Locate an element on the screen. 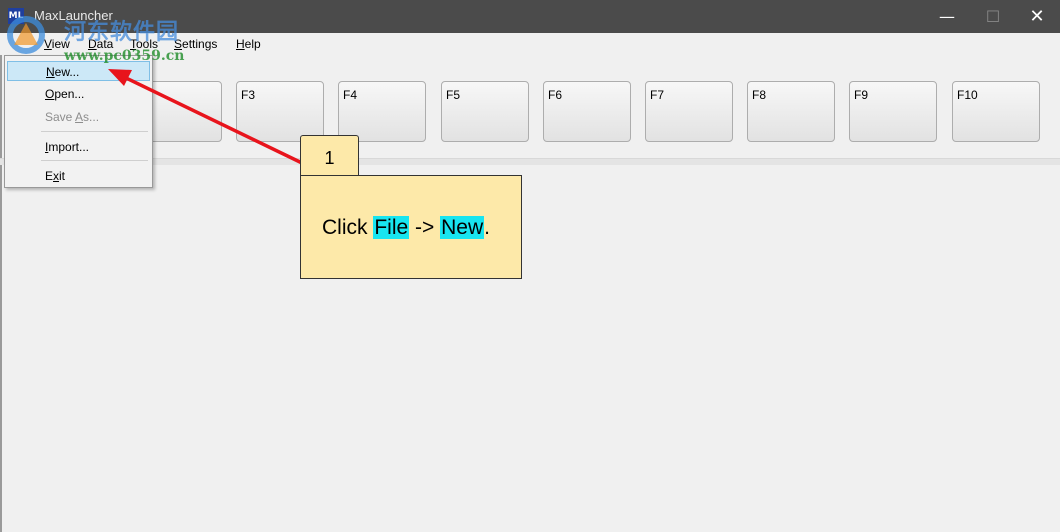 The image size is (1060, 532). instruction-callout: Click File -> New. is located at coordinates (411, 227).